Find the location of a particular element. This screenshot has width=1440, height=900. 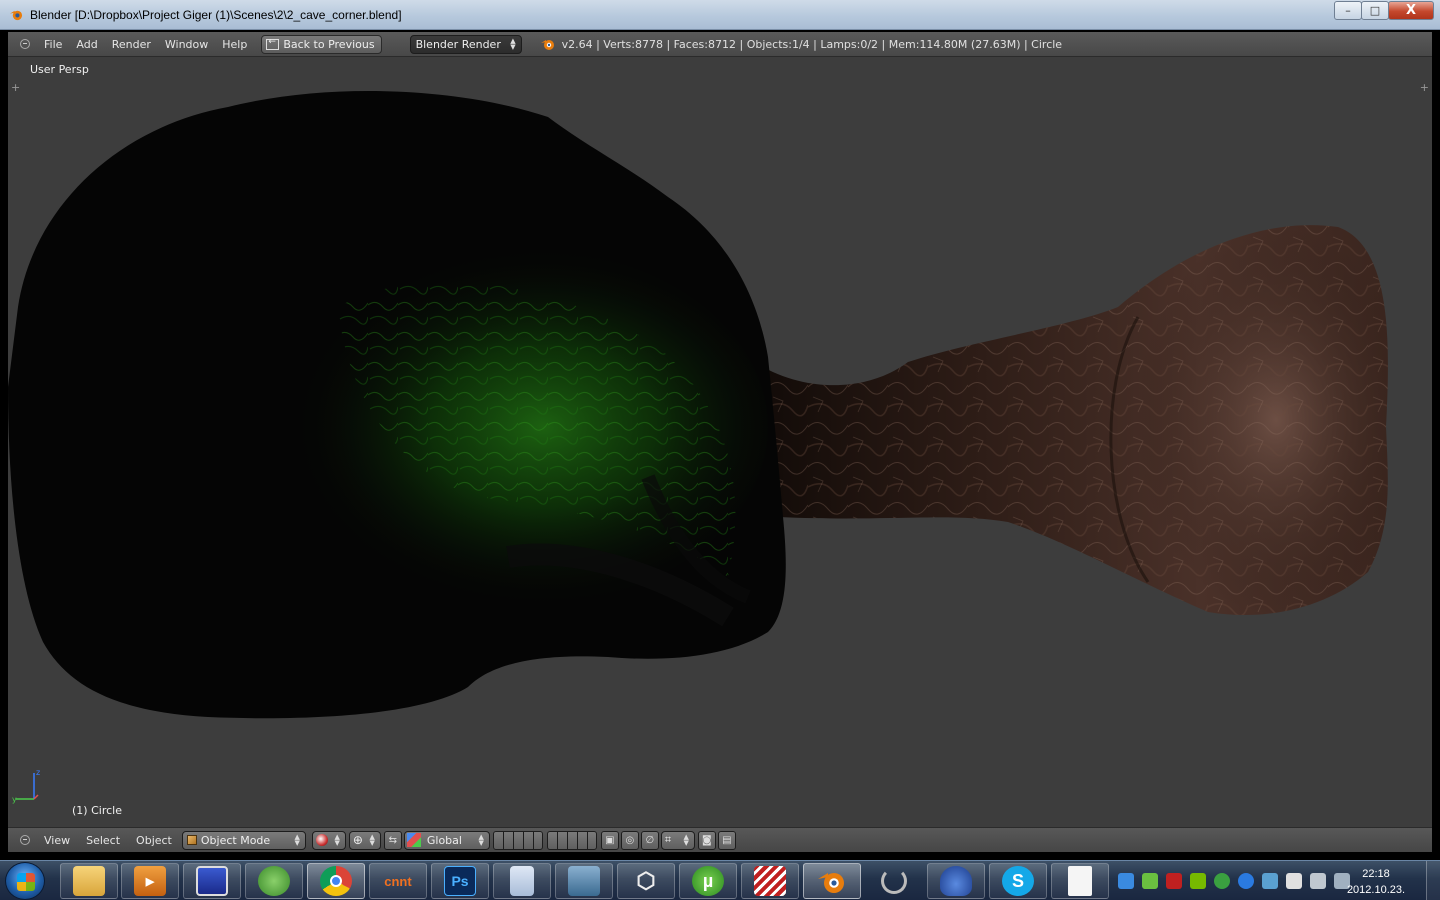

show-desktop-button is located at coordinates (1433, 880).